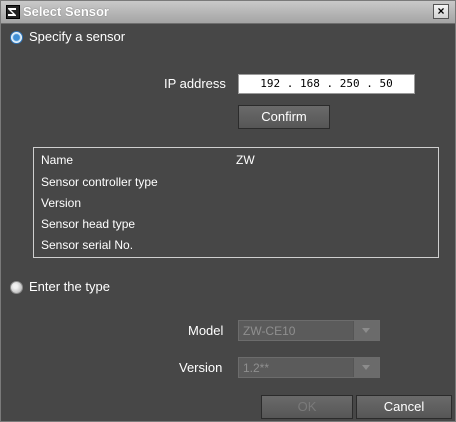 Image resolution: width=456 pixels, height=422 pixels. I want to click on info-label-version: Version, so click(61, 203).